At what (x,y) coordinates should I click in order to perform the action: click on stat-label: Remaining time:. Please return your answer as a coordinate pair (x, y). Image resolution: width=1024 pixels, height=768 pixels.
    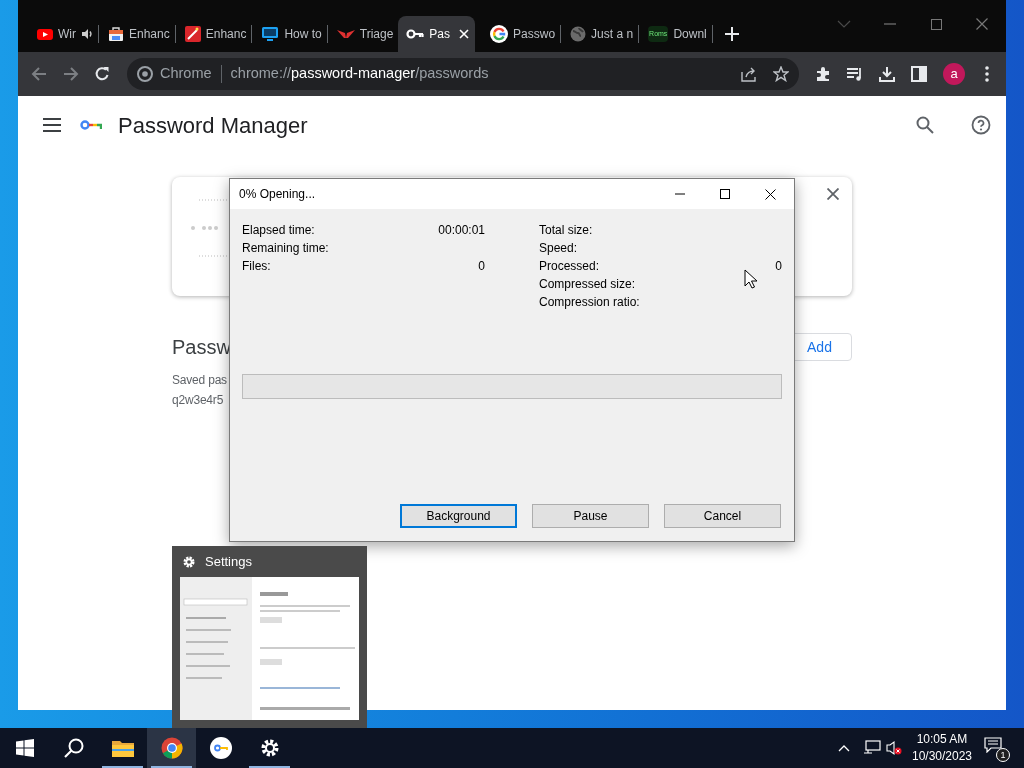
    Looking at the image, I should click on (285, 248).